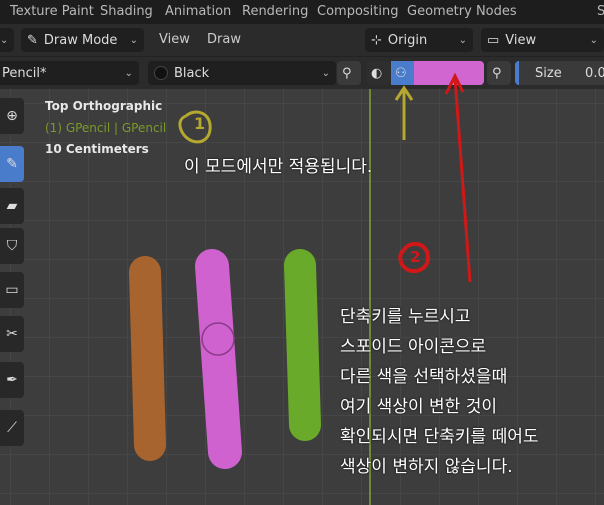  I want to click on brown-stroke, so click(147, 358).